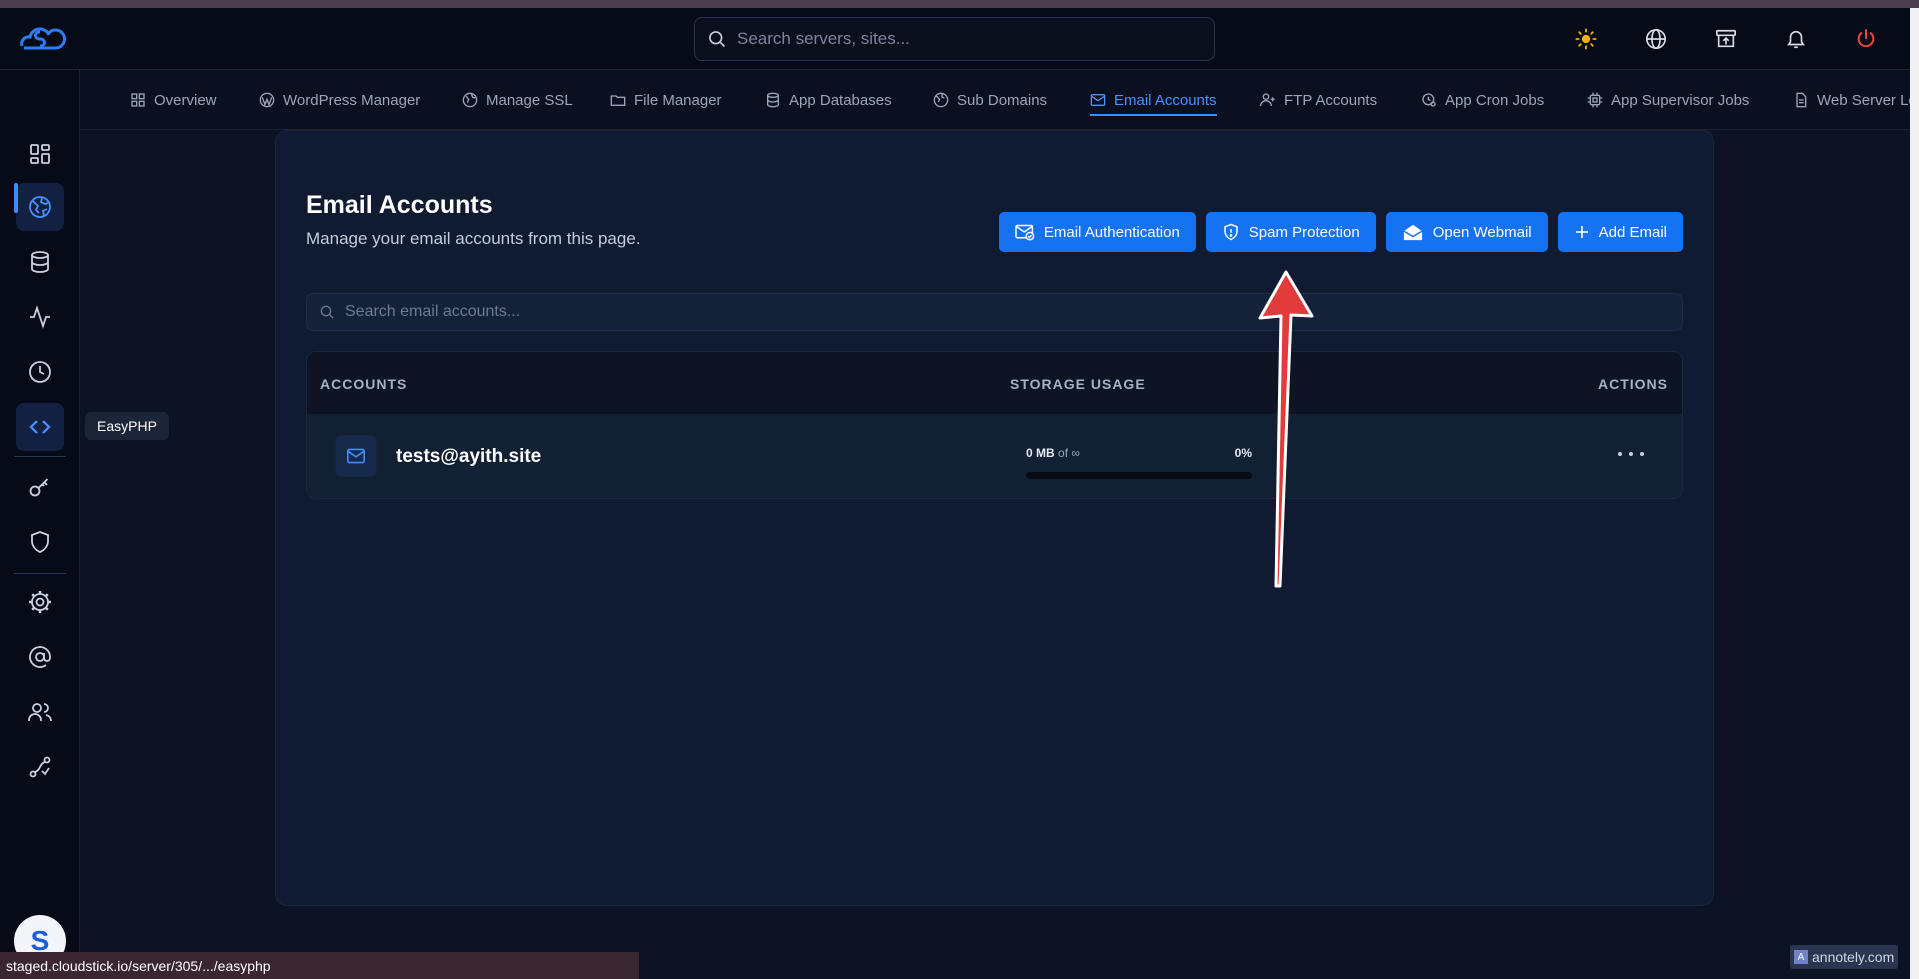  I want to click on sidebar-item-cron, so click(40, 372).